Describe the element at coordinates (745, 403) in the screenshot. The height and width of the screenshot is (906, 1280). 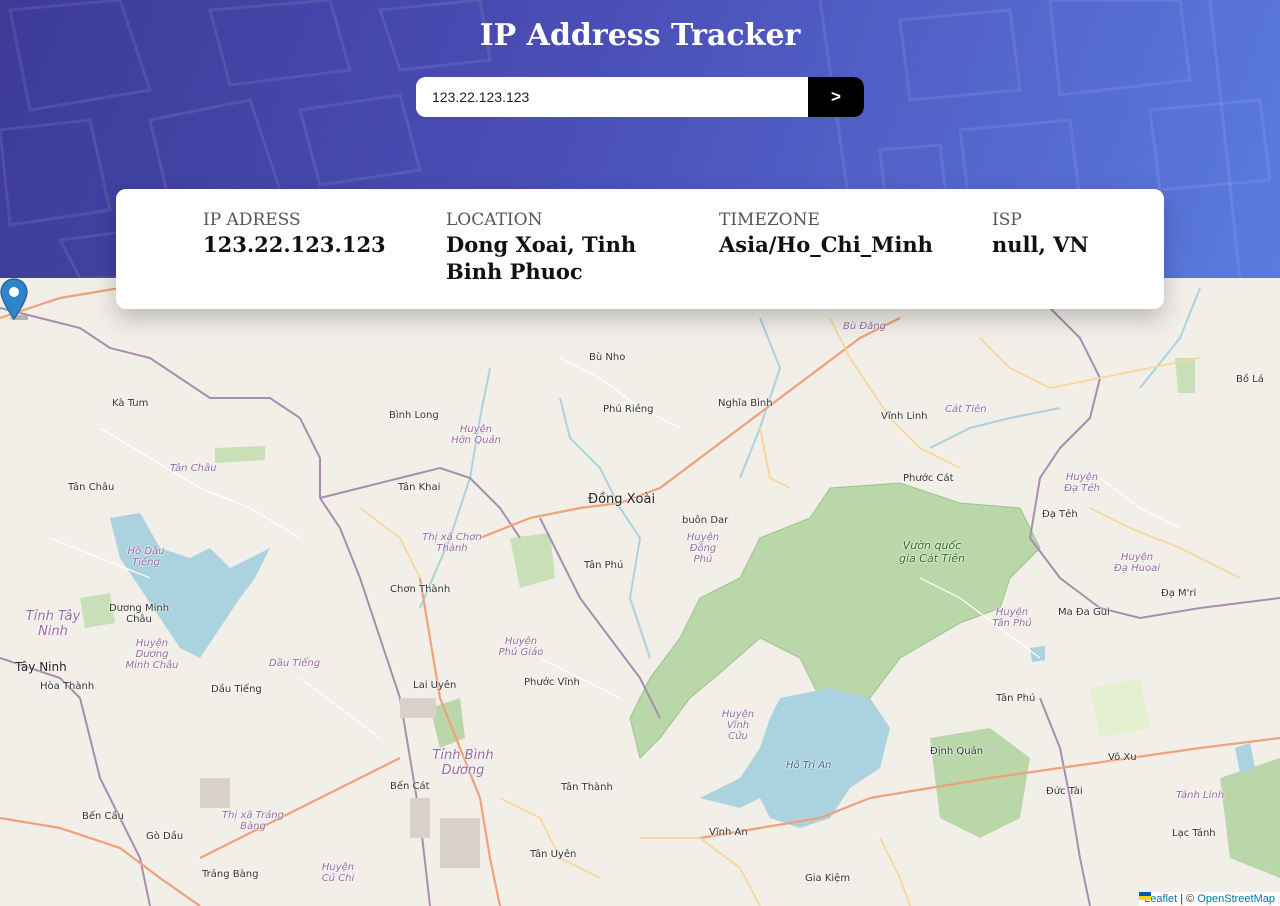
I see `map-label-nghia-binh: Nghĩa Bình` at that location.